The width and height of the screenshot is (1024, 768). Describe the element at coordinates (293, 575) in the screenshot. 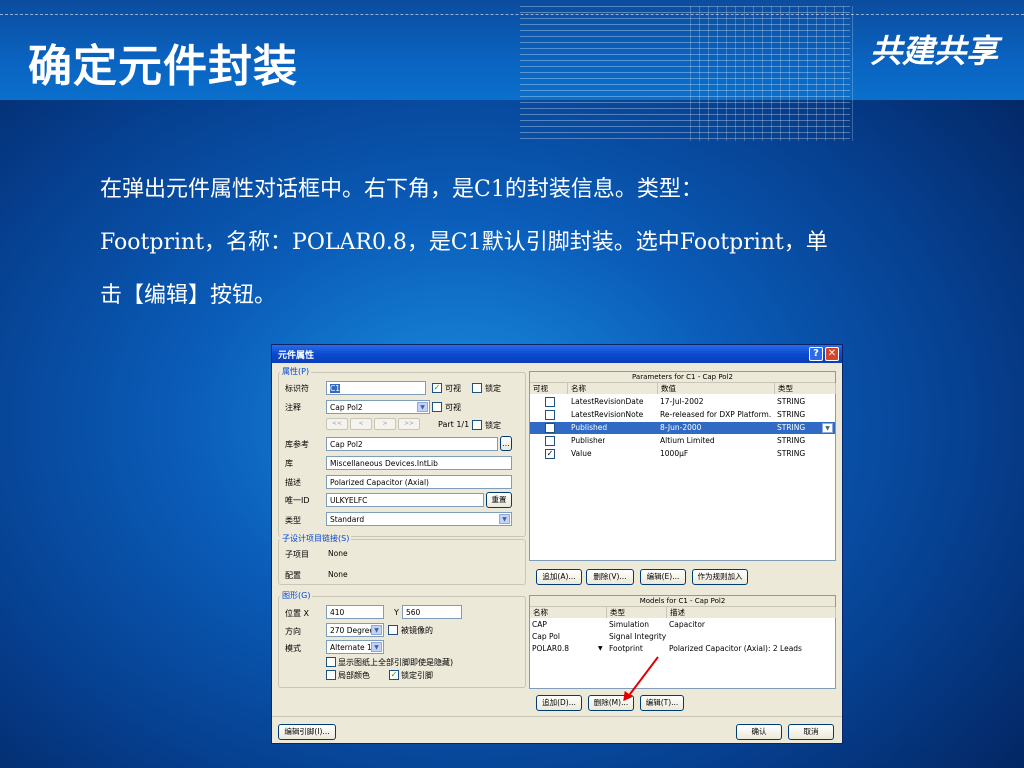

I see `configuration-label: 配置` at that location.